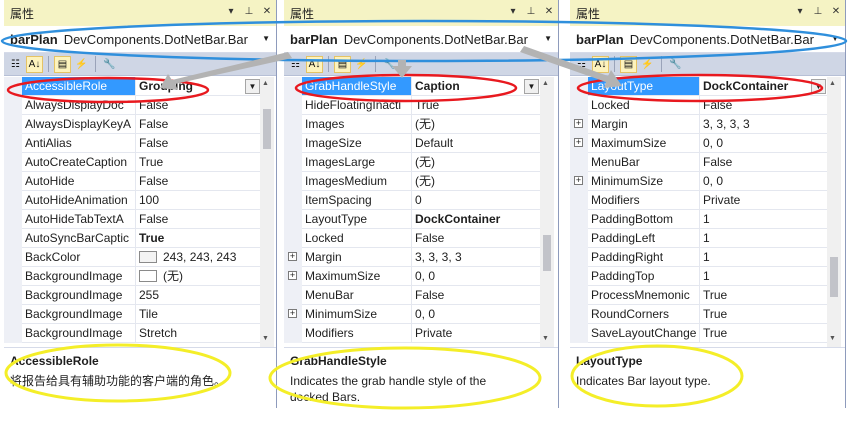 The height and width of the screenshot is (422, 853). Describe the element at coordinates (357, 162) in the screenshot. I see `property-name: ImagesLarge` at that location.